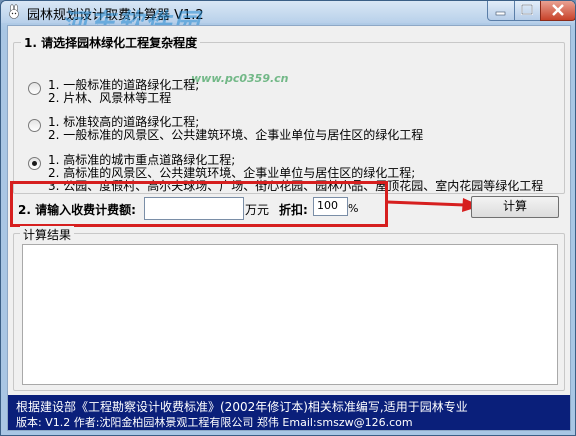 The image size is (576, 436). Describe the element at coordinates (34, 163) in the screenshot. I see `radio-button-selected` at that location.